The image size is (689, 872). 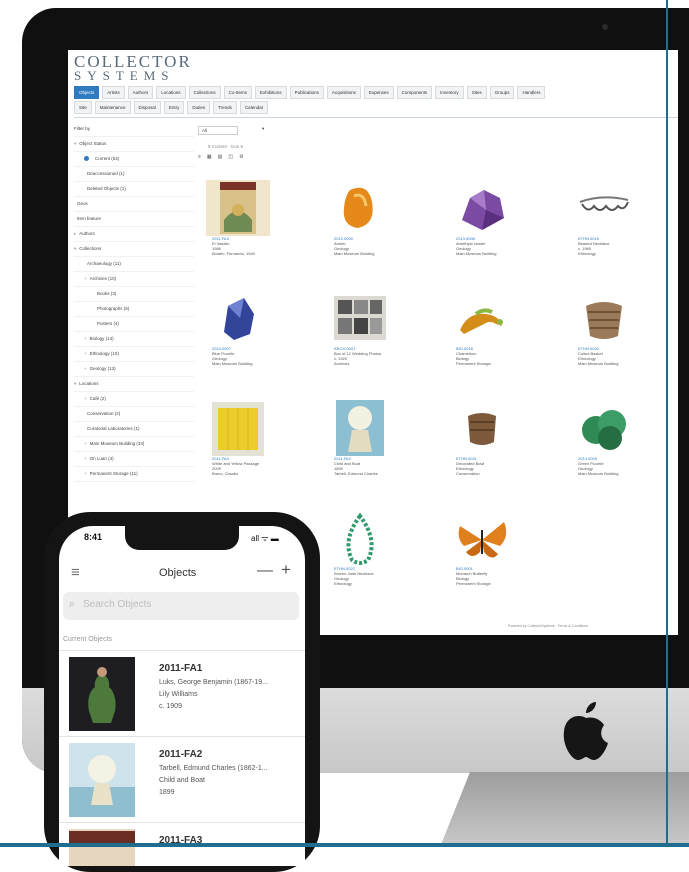 What do you see at coordinates (134, 219) in the screenshot?
I see `sidebar-item: Item feature` at bounding box center [134, 219].